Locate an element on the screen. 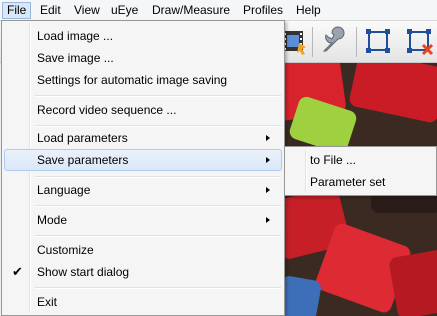 The width and height of the screenshot is (437, 316). menu-item-show-start-dialog: ✔ Show start dialog is located at coordinates (143, 272).